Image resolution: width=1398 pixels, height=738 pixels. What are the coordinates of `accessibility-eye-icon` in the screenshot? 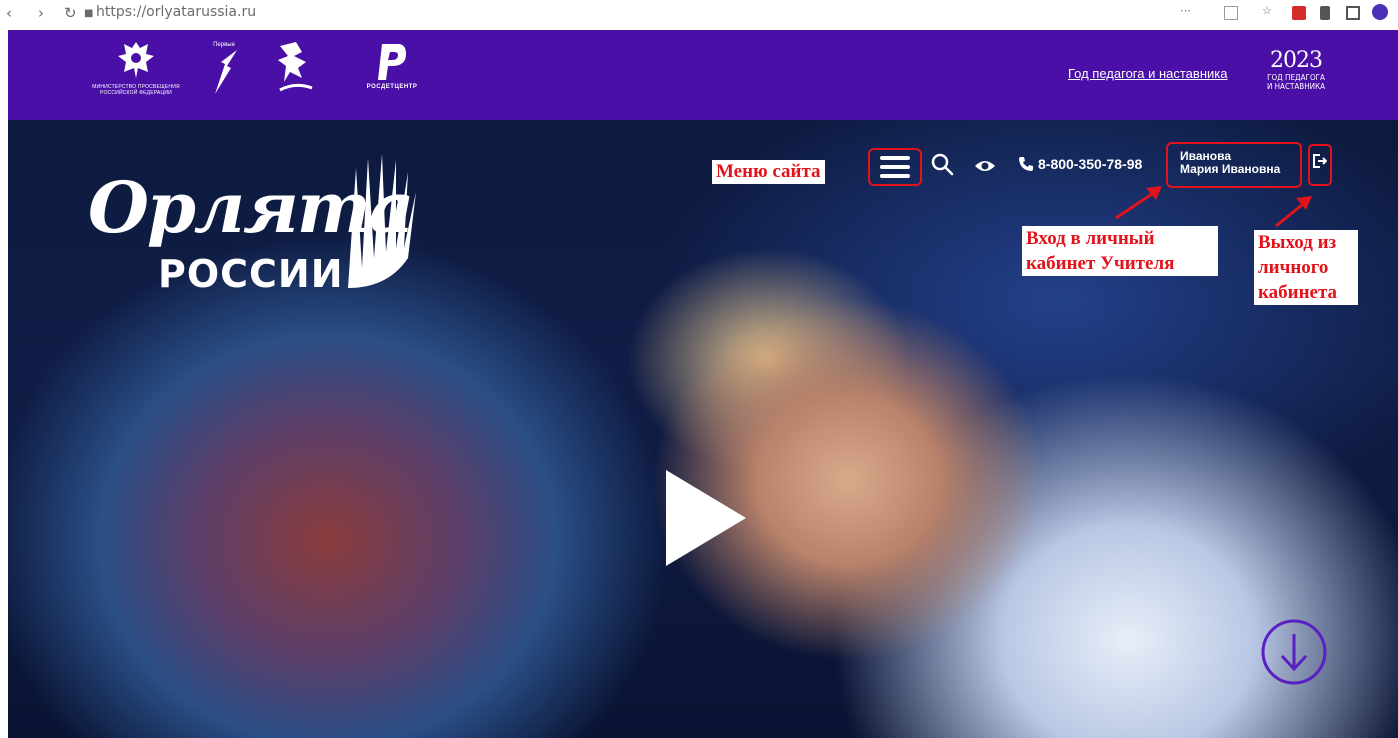 It's located at (985, 166).